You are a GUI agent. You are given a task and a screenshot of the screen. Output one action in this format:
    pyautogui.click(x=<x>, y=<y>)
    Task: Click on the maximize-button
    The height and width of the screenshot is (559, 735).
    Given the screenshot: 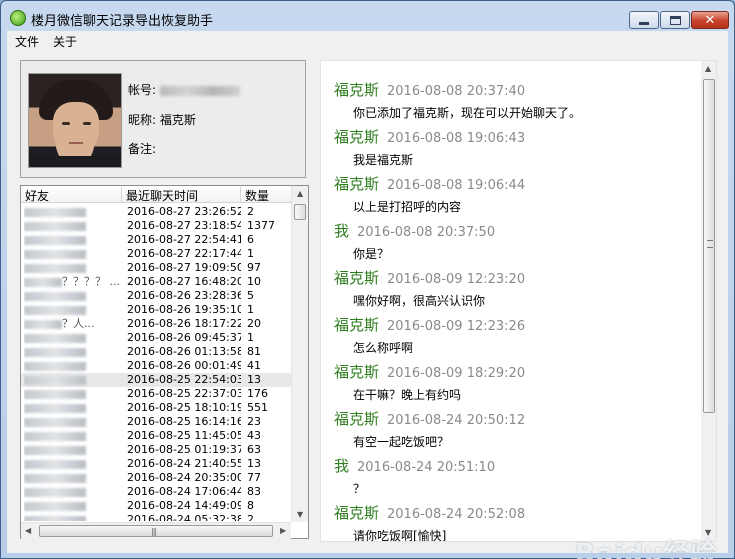 What is the action you would take?
    pyautogui.click(x=675, y=20)
    